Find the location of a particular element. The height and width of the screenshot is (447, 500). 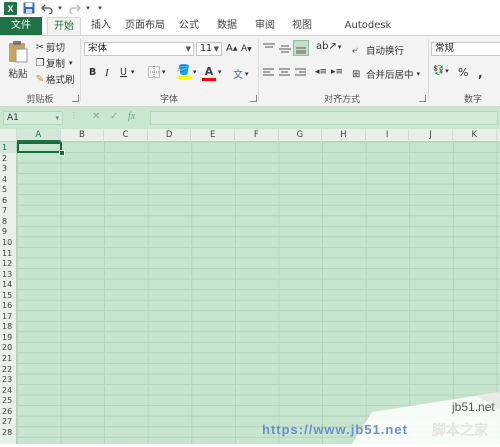

increase-indent-button: ▸≡ is located at coordinates (337, 72).